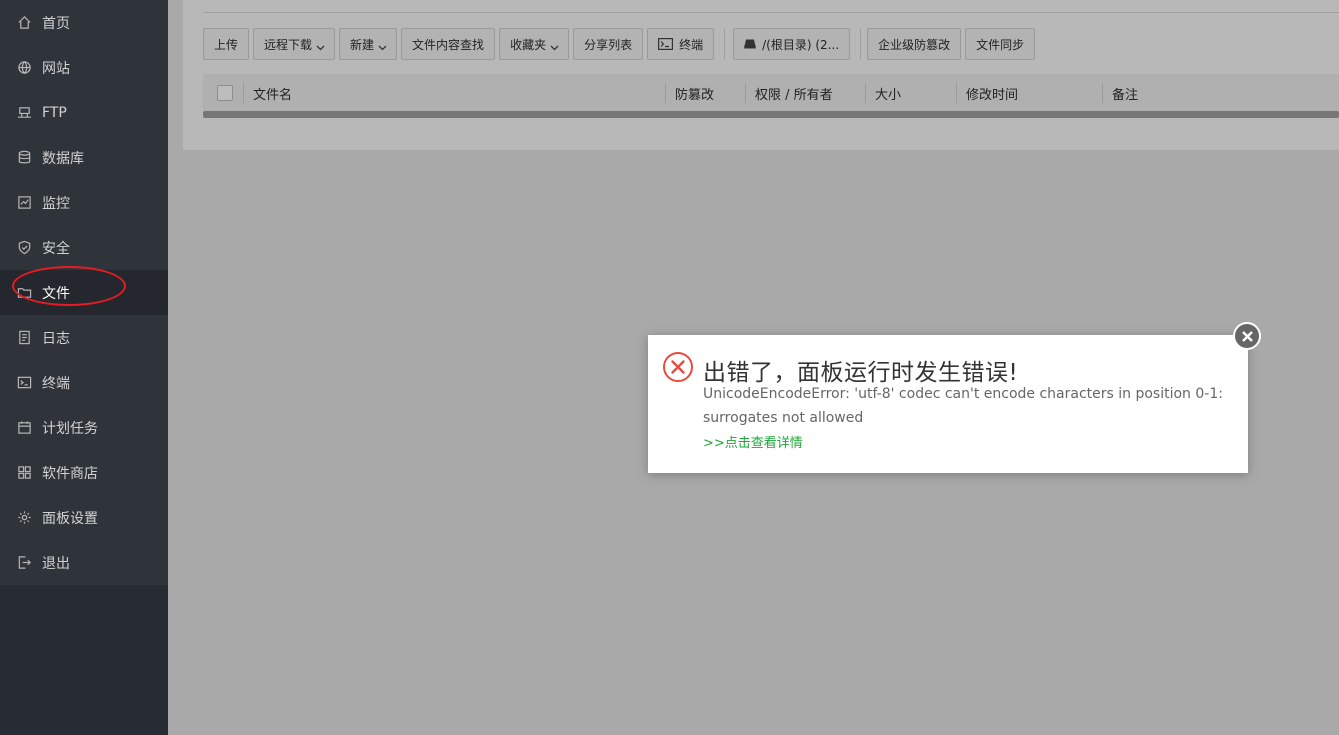 The width and height of the screenshot is (1339, 735). Describe the element at coordinates (750, 44) in the screenshot. I see `disk-icon` at that location.